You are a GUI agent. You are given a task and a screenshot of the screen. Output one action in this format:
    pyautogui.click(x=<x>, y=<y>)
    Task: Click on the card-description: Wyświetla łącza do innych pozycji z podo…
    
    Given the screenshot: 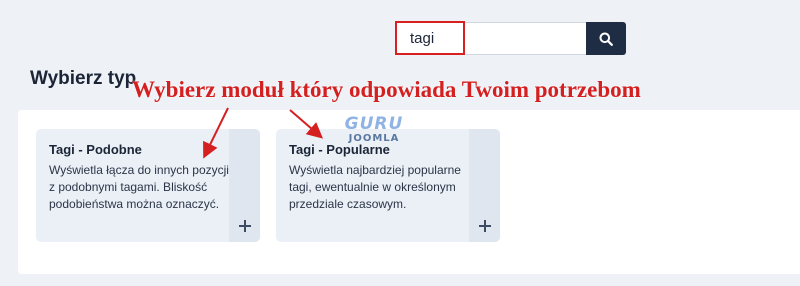 What is the action you would take?
    pyautogui.click(x=139, y=187)
    